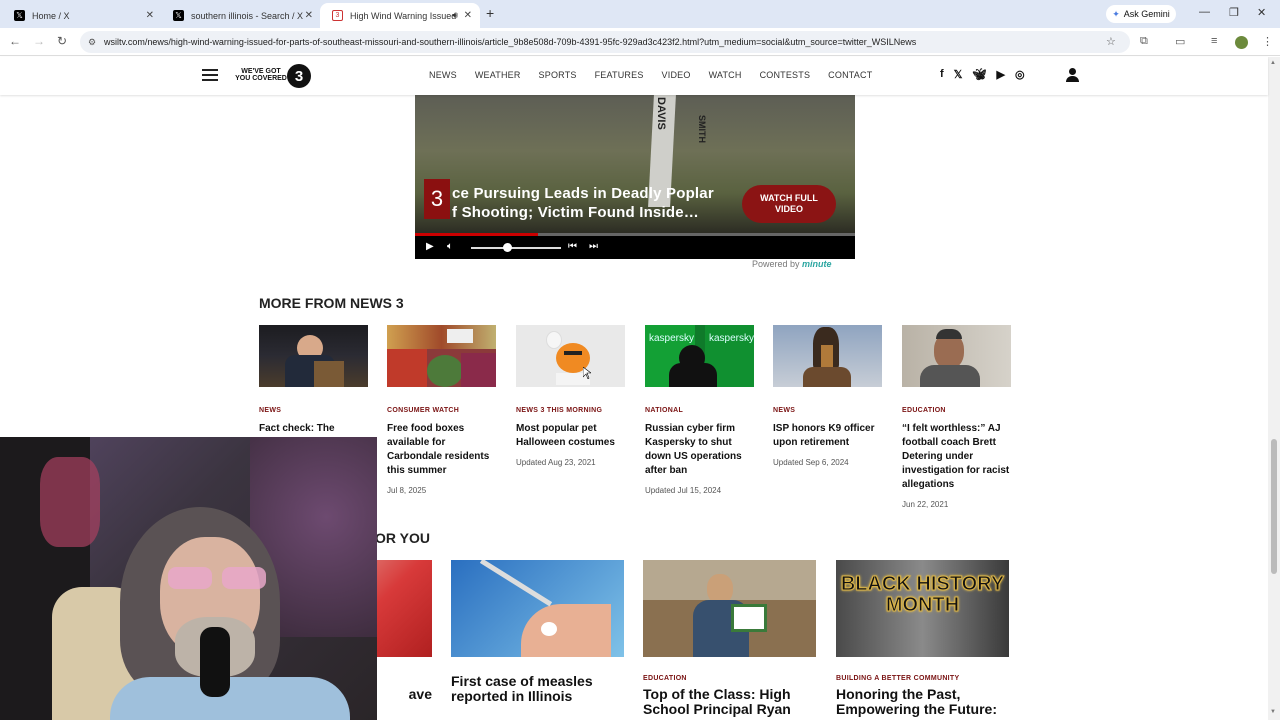  Describe the element at coordinates (570, 436) in the screenshot. I see `story-title: Most popular pet Halloween costumes` at that location.